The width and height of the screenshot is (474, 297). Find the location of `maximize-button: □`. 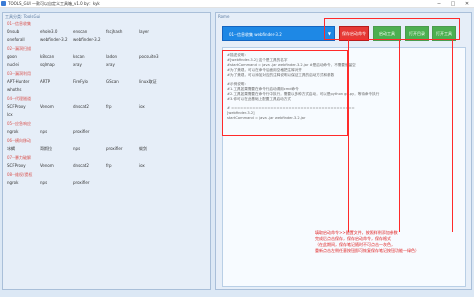

maximize-button: □ is located at coordinates (453, 4).